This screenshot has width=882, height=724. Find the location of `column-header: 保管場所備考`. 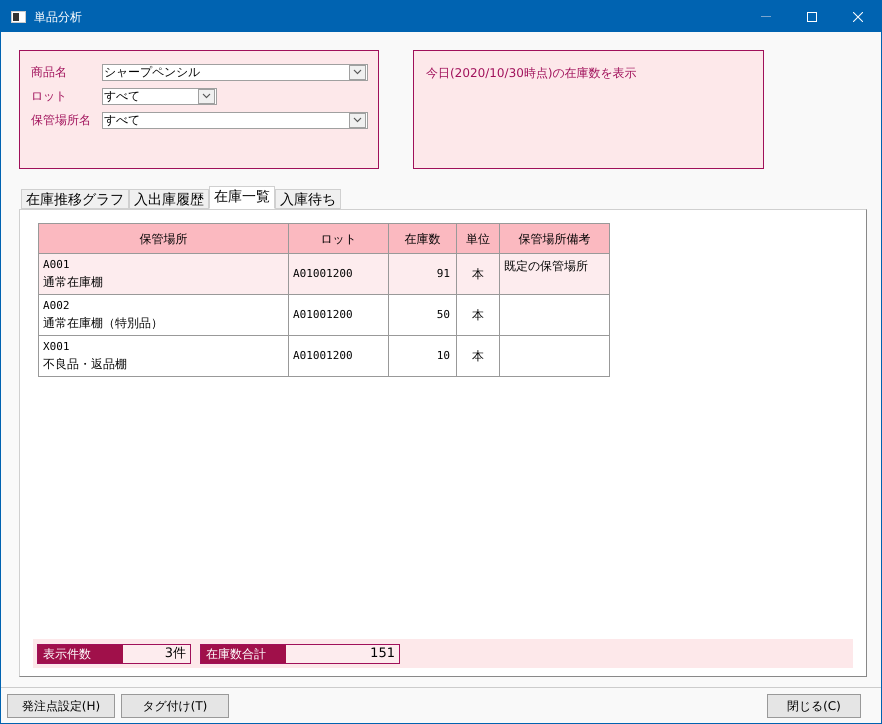

column-header: 保管場所備考 is located at coordinates (555, 239).